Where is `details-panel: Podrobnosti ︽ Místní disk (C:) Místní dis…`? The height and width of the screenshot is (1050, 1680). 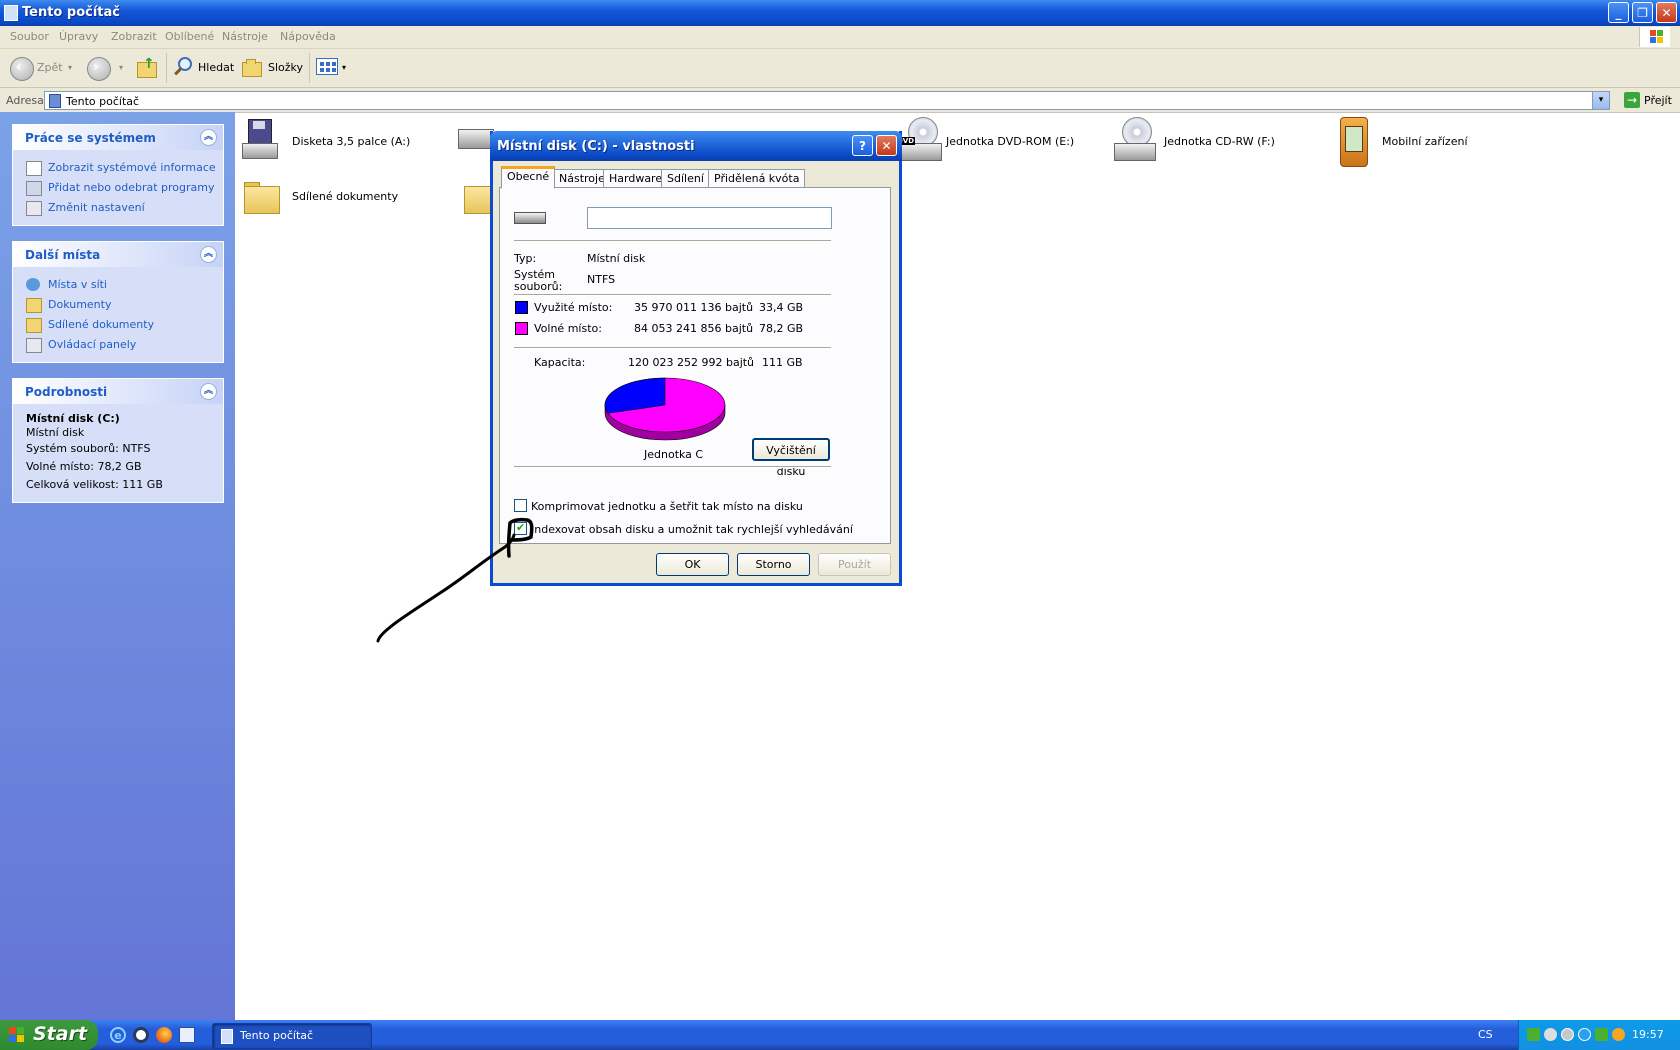 details-panel: Podrobnosti ︽ Místní disk (C:) Místní dis… is located at coordinates (118, 440).